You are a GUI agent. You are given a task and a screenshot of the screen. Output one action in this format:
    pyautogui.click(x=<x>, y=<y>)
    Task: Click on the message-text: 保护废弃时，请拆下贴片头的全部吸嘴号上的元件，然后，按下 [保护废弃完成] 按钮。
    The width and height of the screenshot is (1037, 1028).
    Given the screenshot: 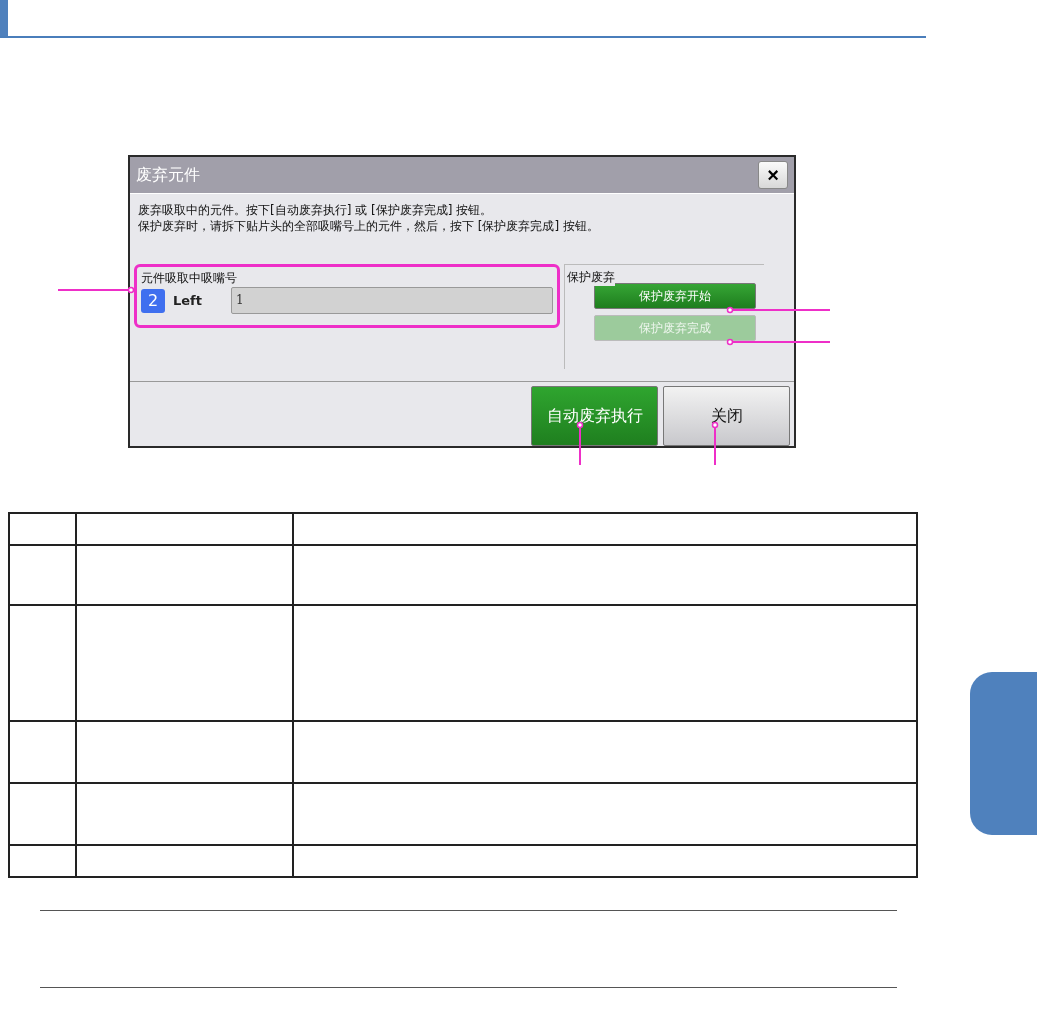 What is the action you would take?
    pyautogui.click(x=368, y=226)
    